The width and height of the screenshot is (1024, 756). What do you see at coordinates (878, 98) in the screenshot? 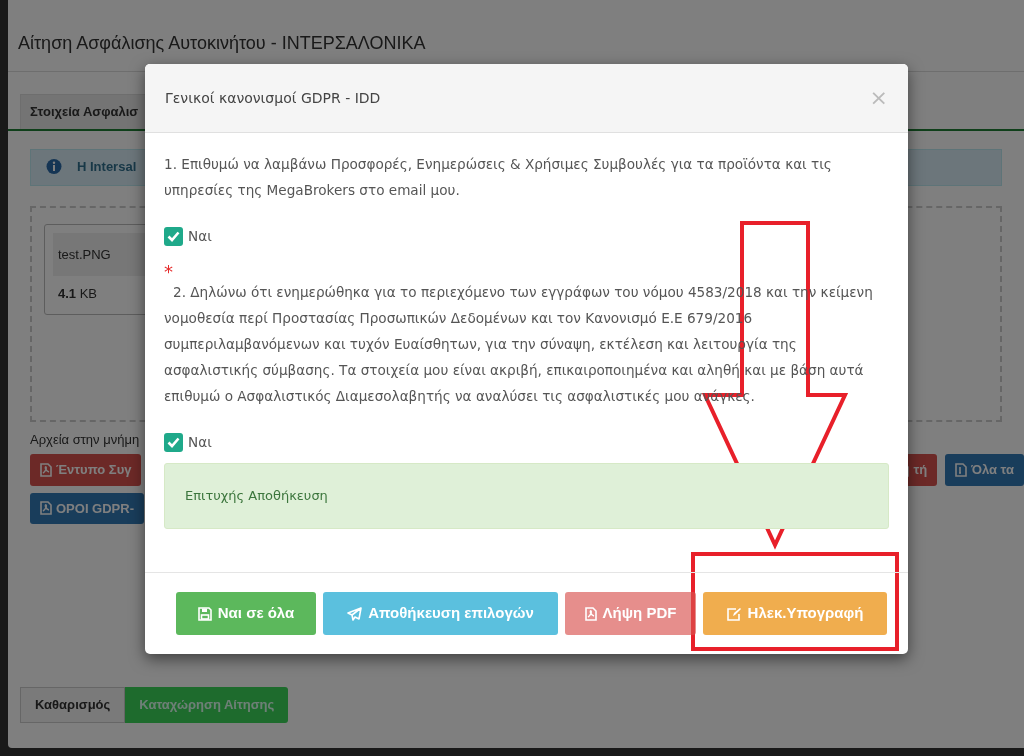
I see `close-button: ×` at bounding box center [878, 98].